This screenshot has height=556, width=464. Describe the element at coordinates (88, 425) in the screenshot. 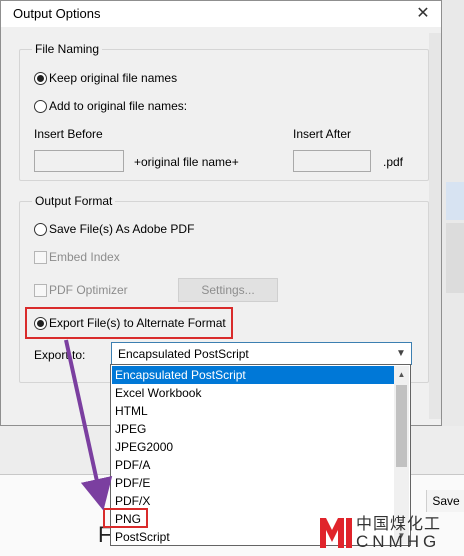

I see `annotation-arrow-icon` at that location.